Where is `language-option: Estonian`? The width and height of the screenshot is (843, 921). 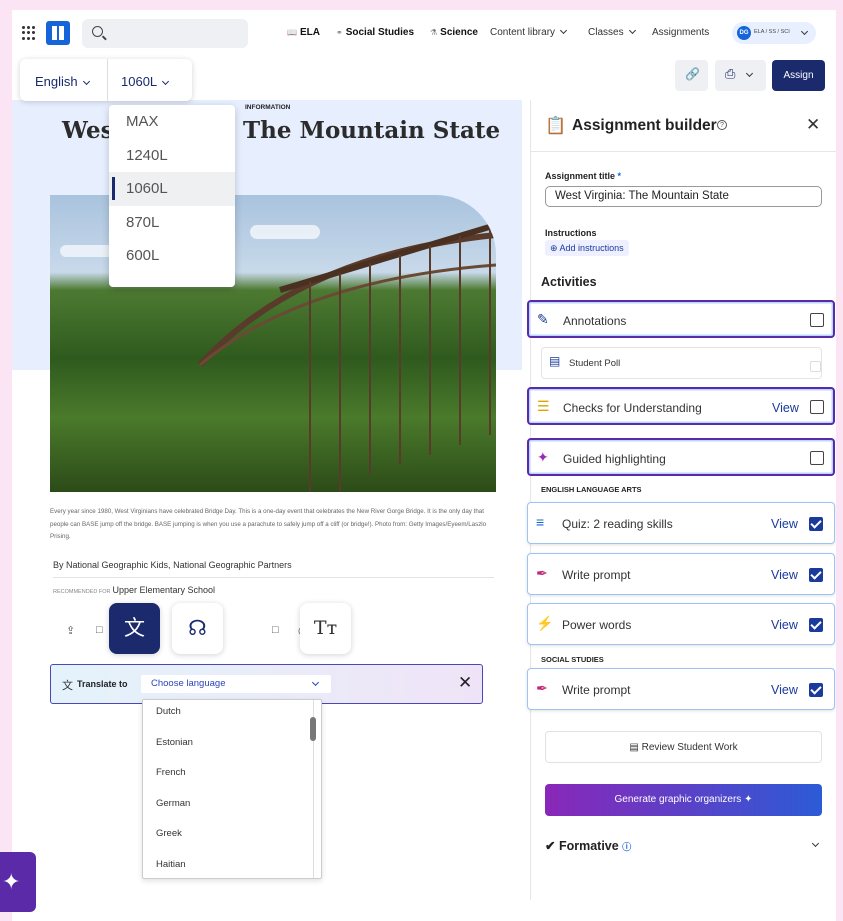 language-option: Estonian is located at coordinates (232, 746).